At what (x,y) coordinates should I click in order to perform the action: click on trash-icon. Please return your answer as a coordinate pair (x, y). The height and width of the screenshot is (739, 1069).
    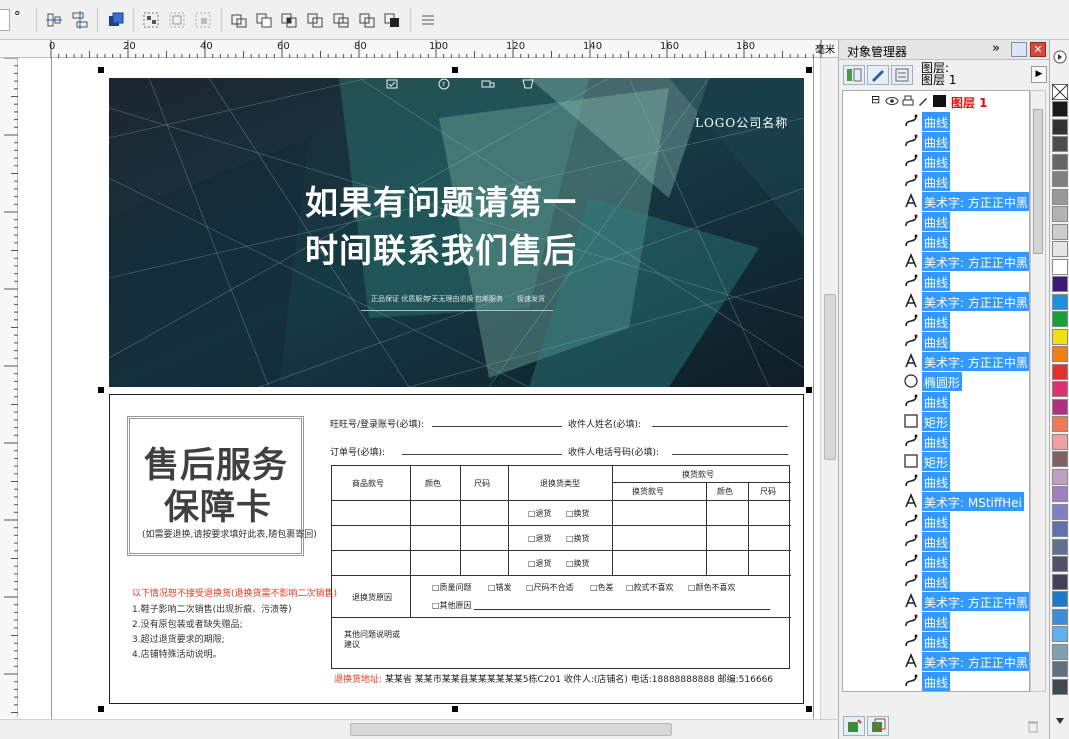
    Looking at the image, I should click on (1033, 726).